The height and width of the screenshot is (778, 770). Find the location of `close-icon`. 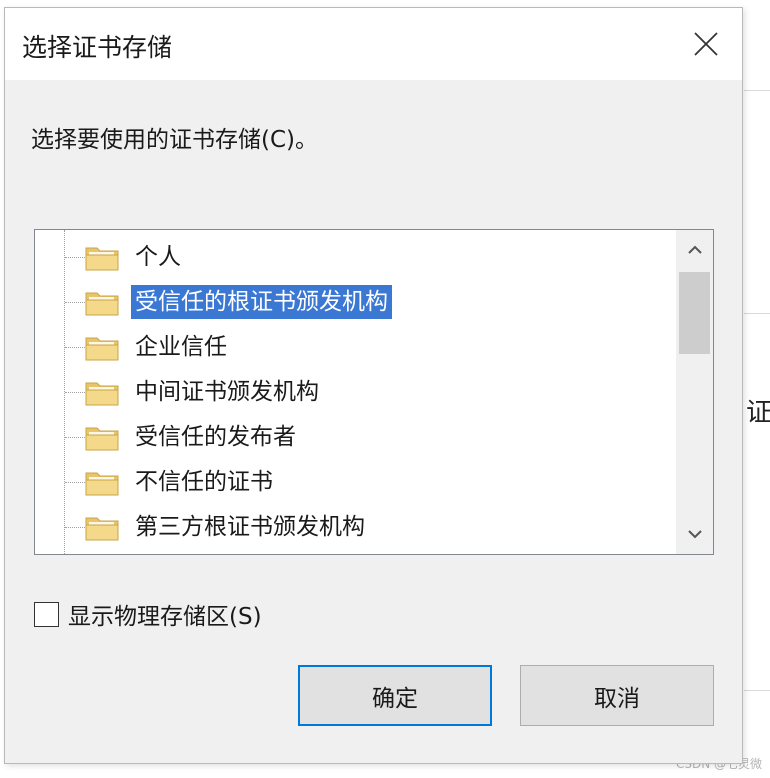

close-icon is located at coordinates (706, 44).